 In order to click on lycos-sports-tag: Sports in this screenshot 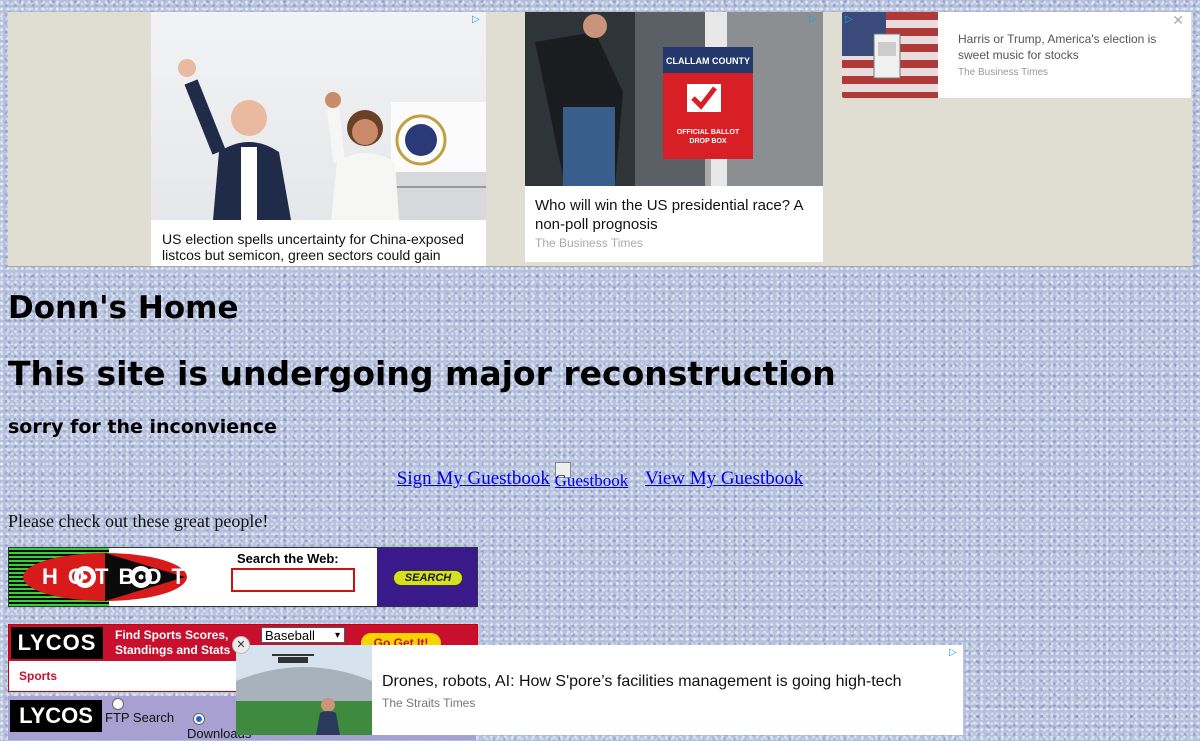, I will do `click(38, 676)`.